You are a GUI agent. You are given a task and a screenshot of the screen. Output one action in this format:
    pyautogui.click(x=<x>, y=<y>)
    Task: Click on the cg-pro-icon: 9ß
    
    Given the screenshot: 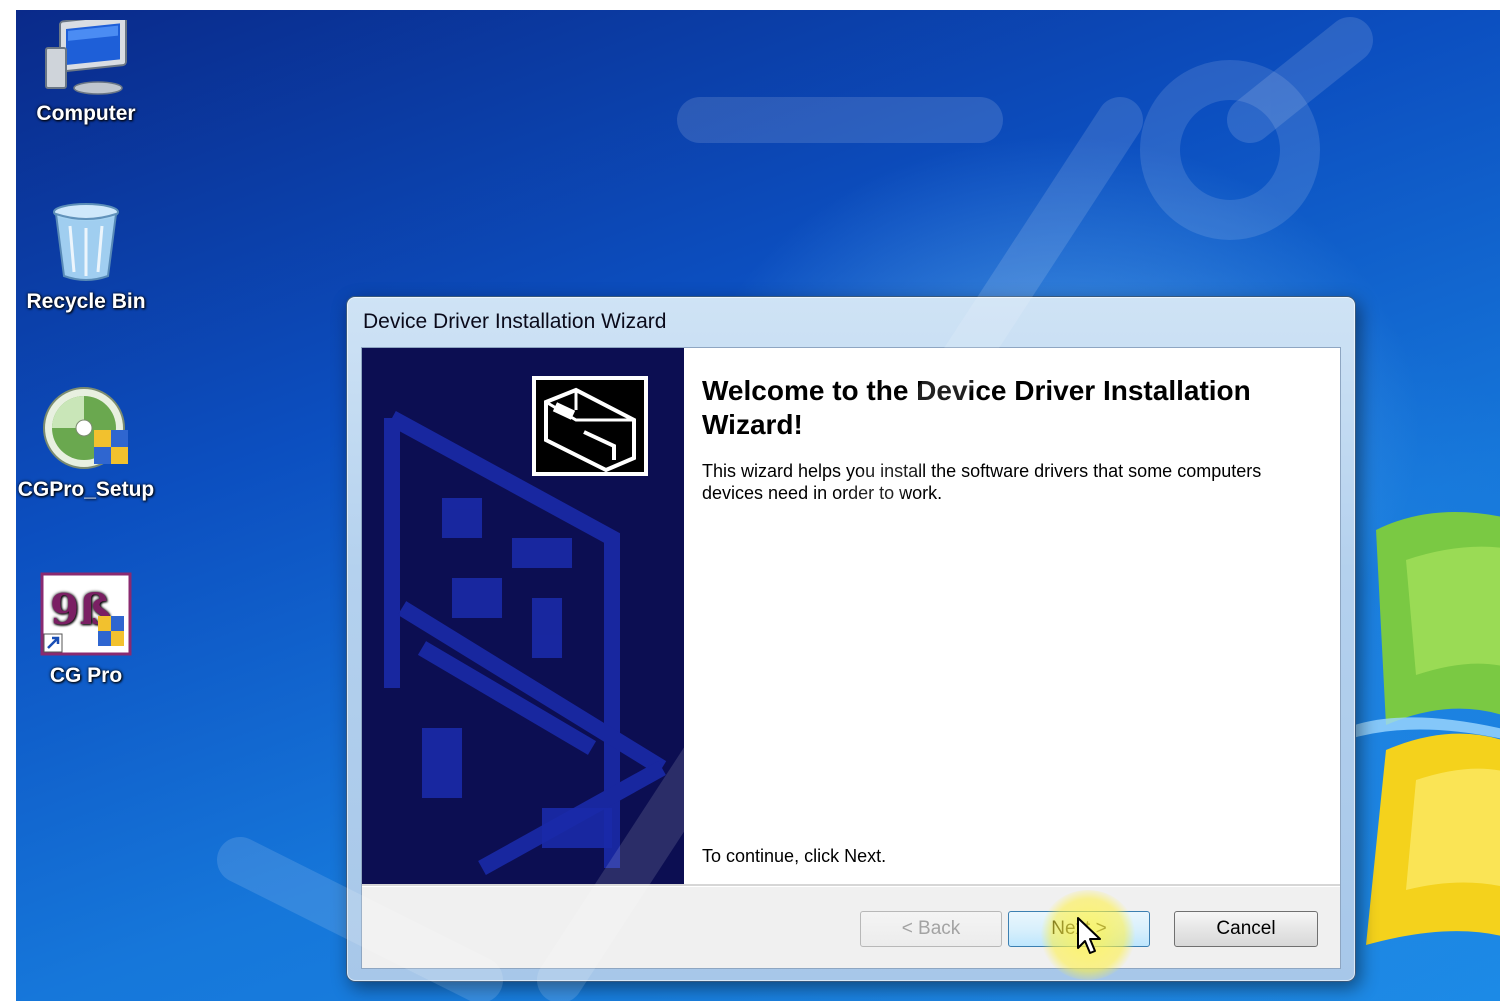 What is the action you would take?
    pyautogui.click(x=86, y=614)
    